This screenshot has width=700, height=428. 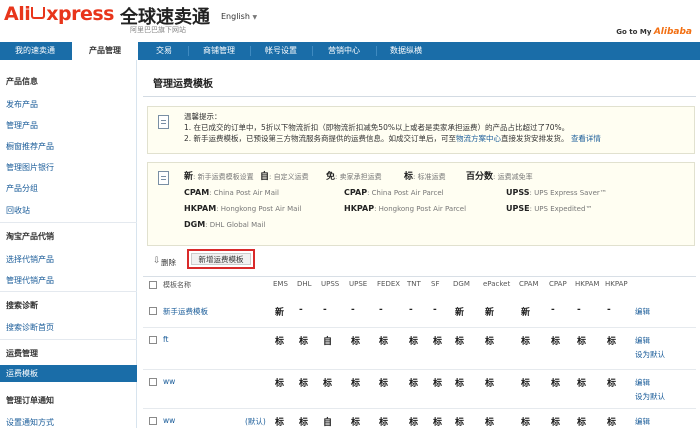 What do you see at coordinates (320, 138) in the screenshot?
I see `notice-line-2-text: 2. 新手运费模板，已预设第三方物流服务商提供的运费信息。如成交订单后，可至` at bounding box center [320, 138].